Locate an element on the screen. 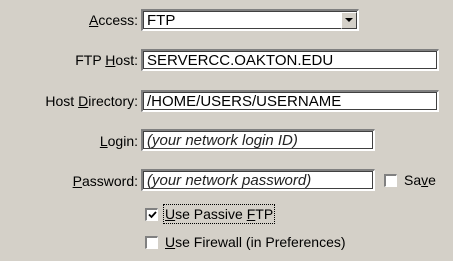 The width and height of the screenshot is (453, 261). chevron-down-icon is located at coordinates (349, 20).